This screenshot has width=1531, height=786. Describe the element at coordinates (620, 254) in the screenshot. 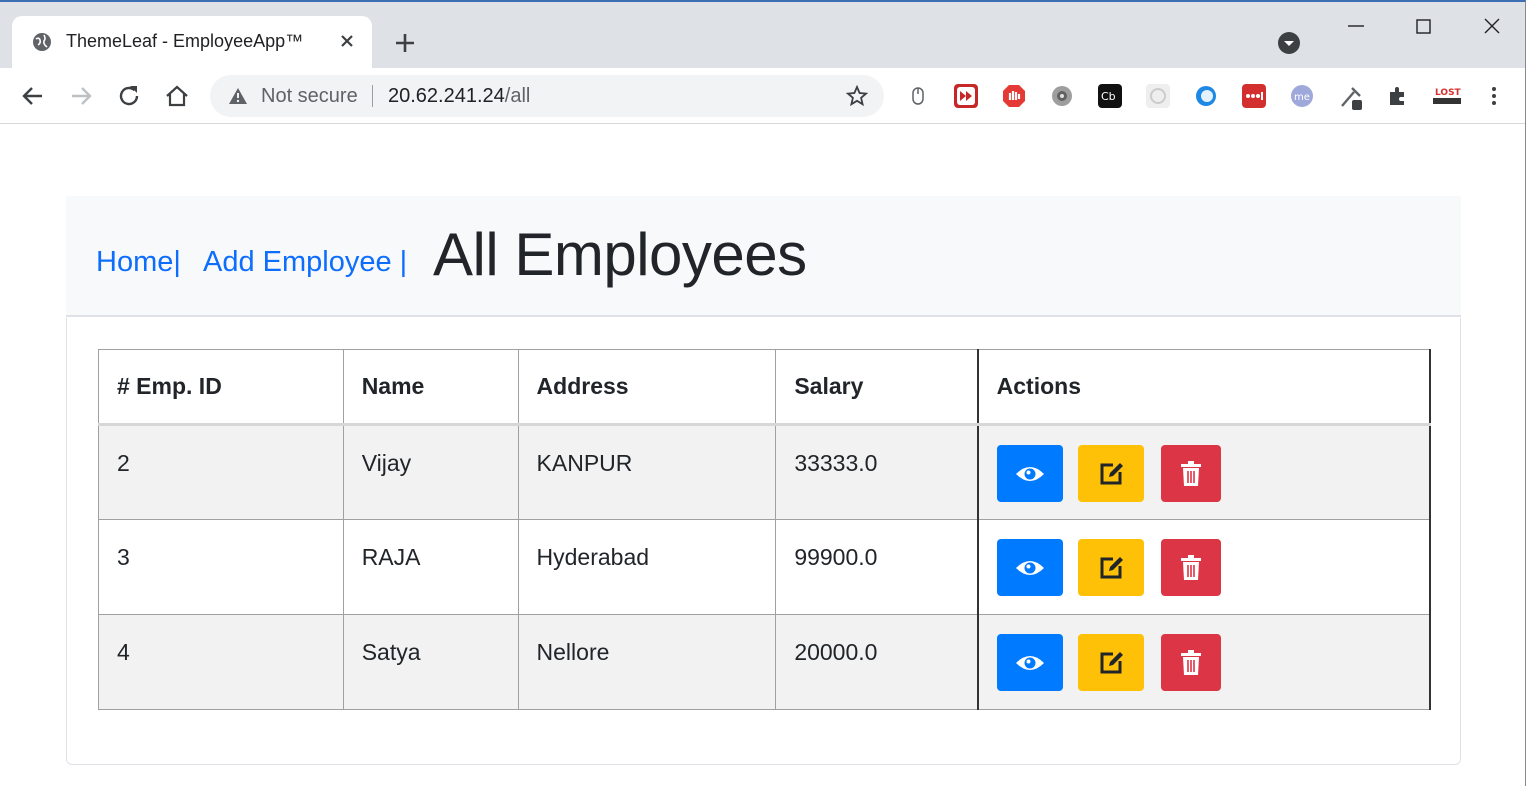

I see `page-title: All Employees` at that location.